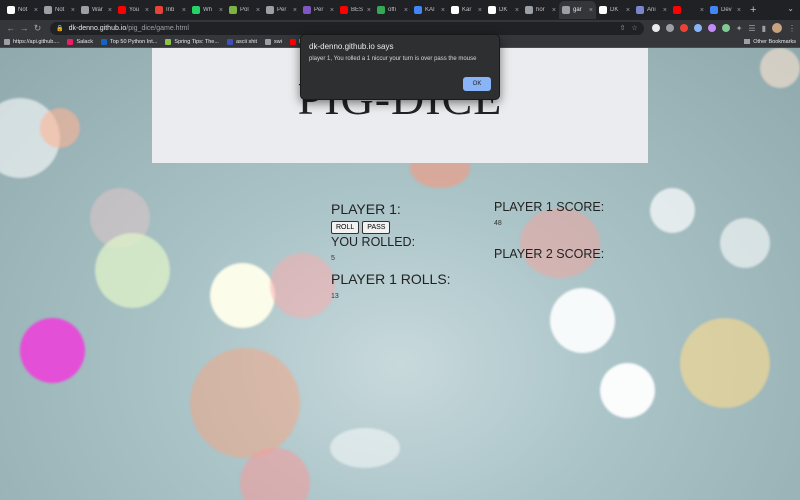  I want to click on browser-tab: Ani ×, so click(651, 10).